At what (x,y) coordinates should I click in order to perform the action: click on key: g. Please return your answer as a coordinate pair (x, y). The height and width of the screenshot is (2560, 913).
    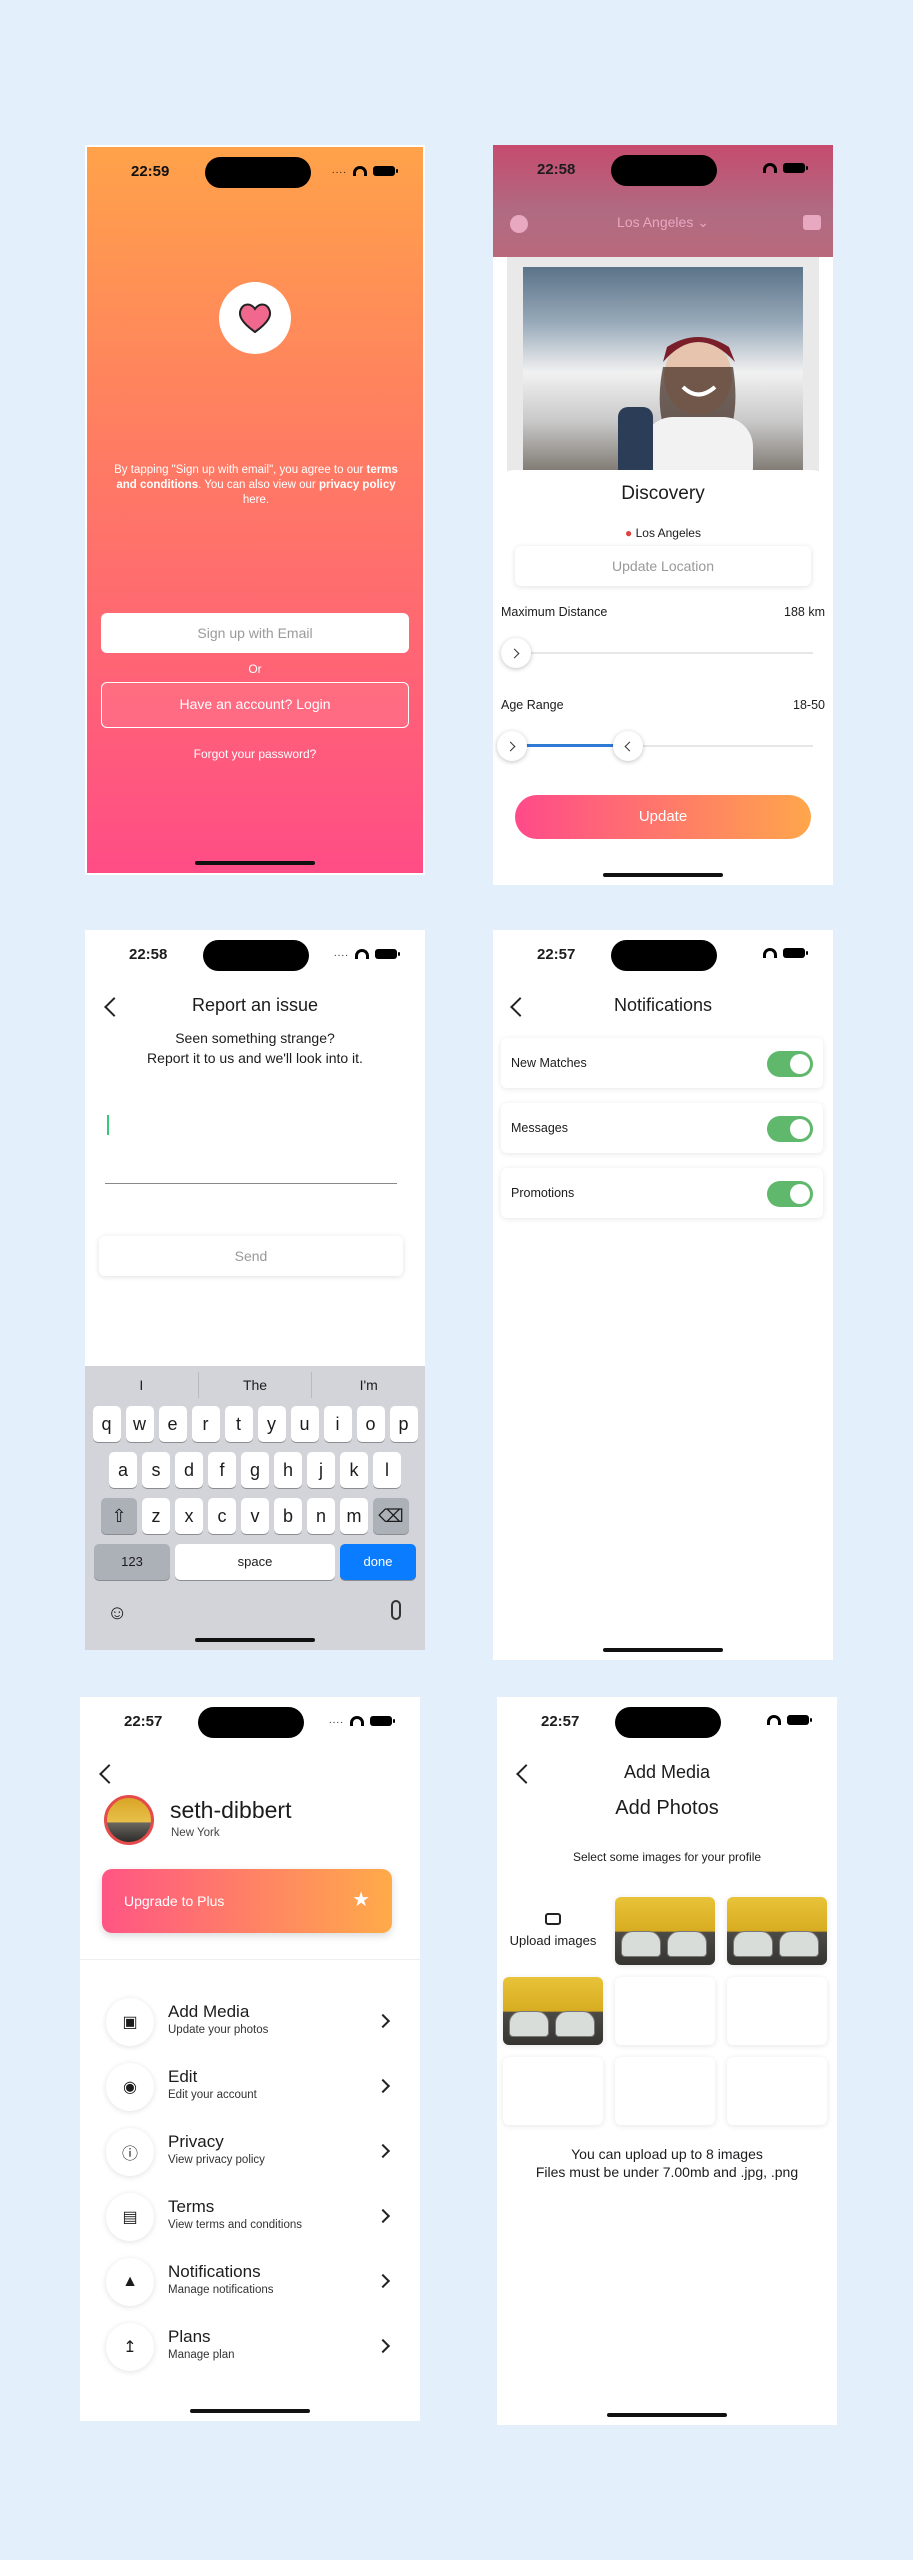
    Looking at the image, I should click on (255, 1470).